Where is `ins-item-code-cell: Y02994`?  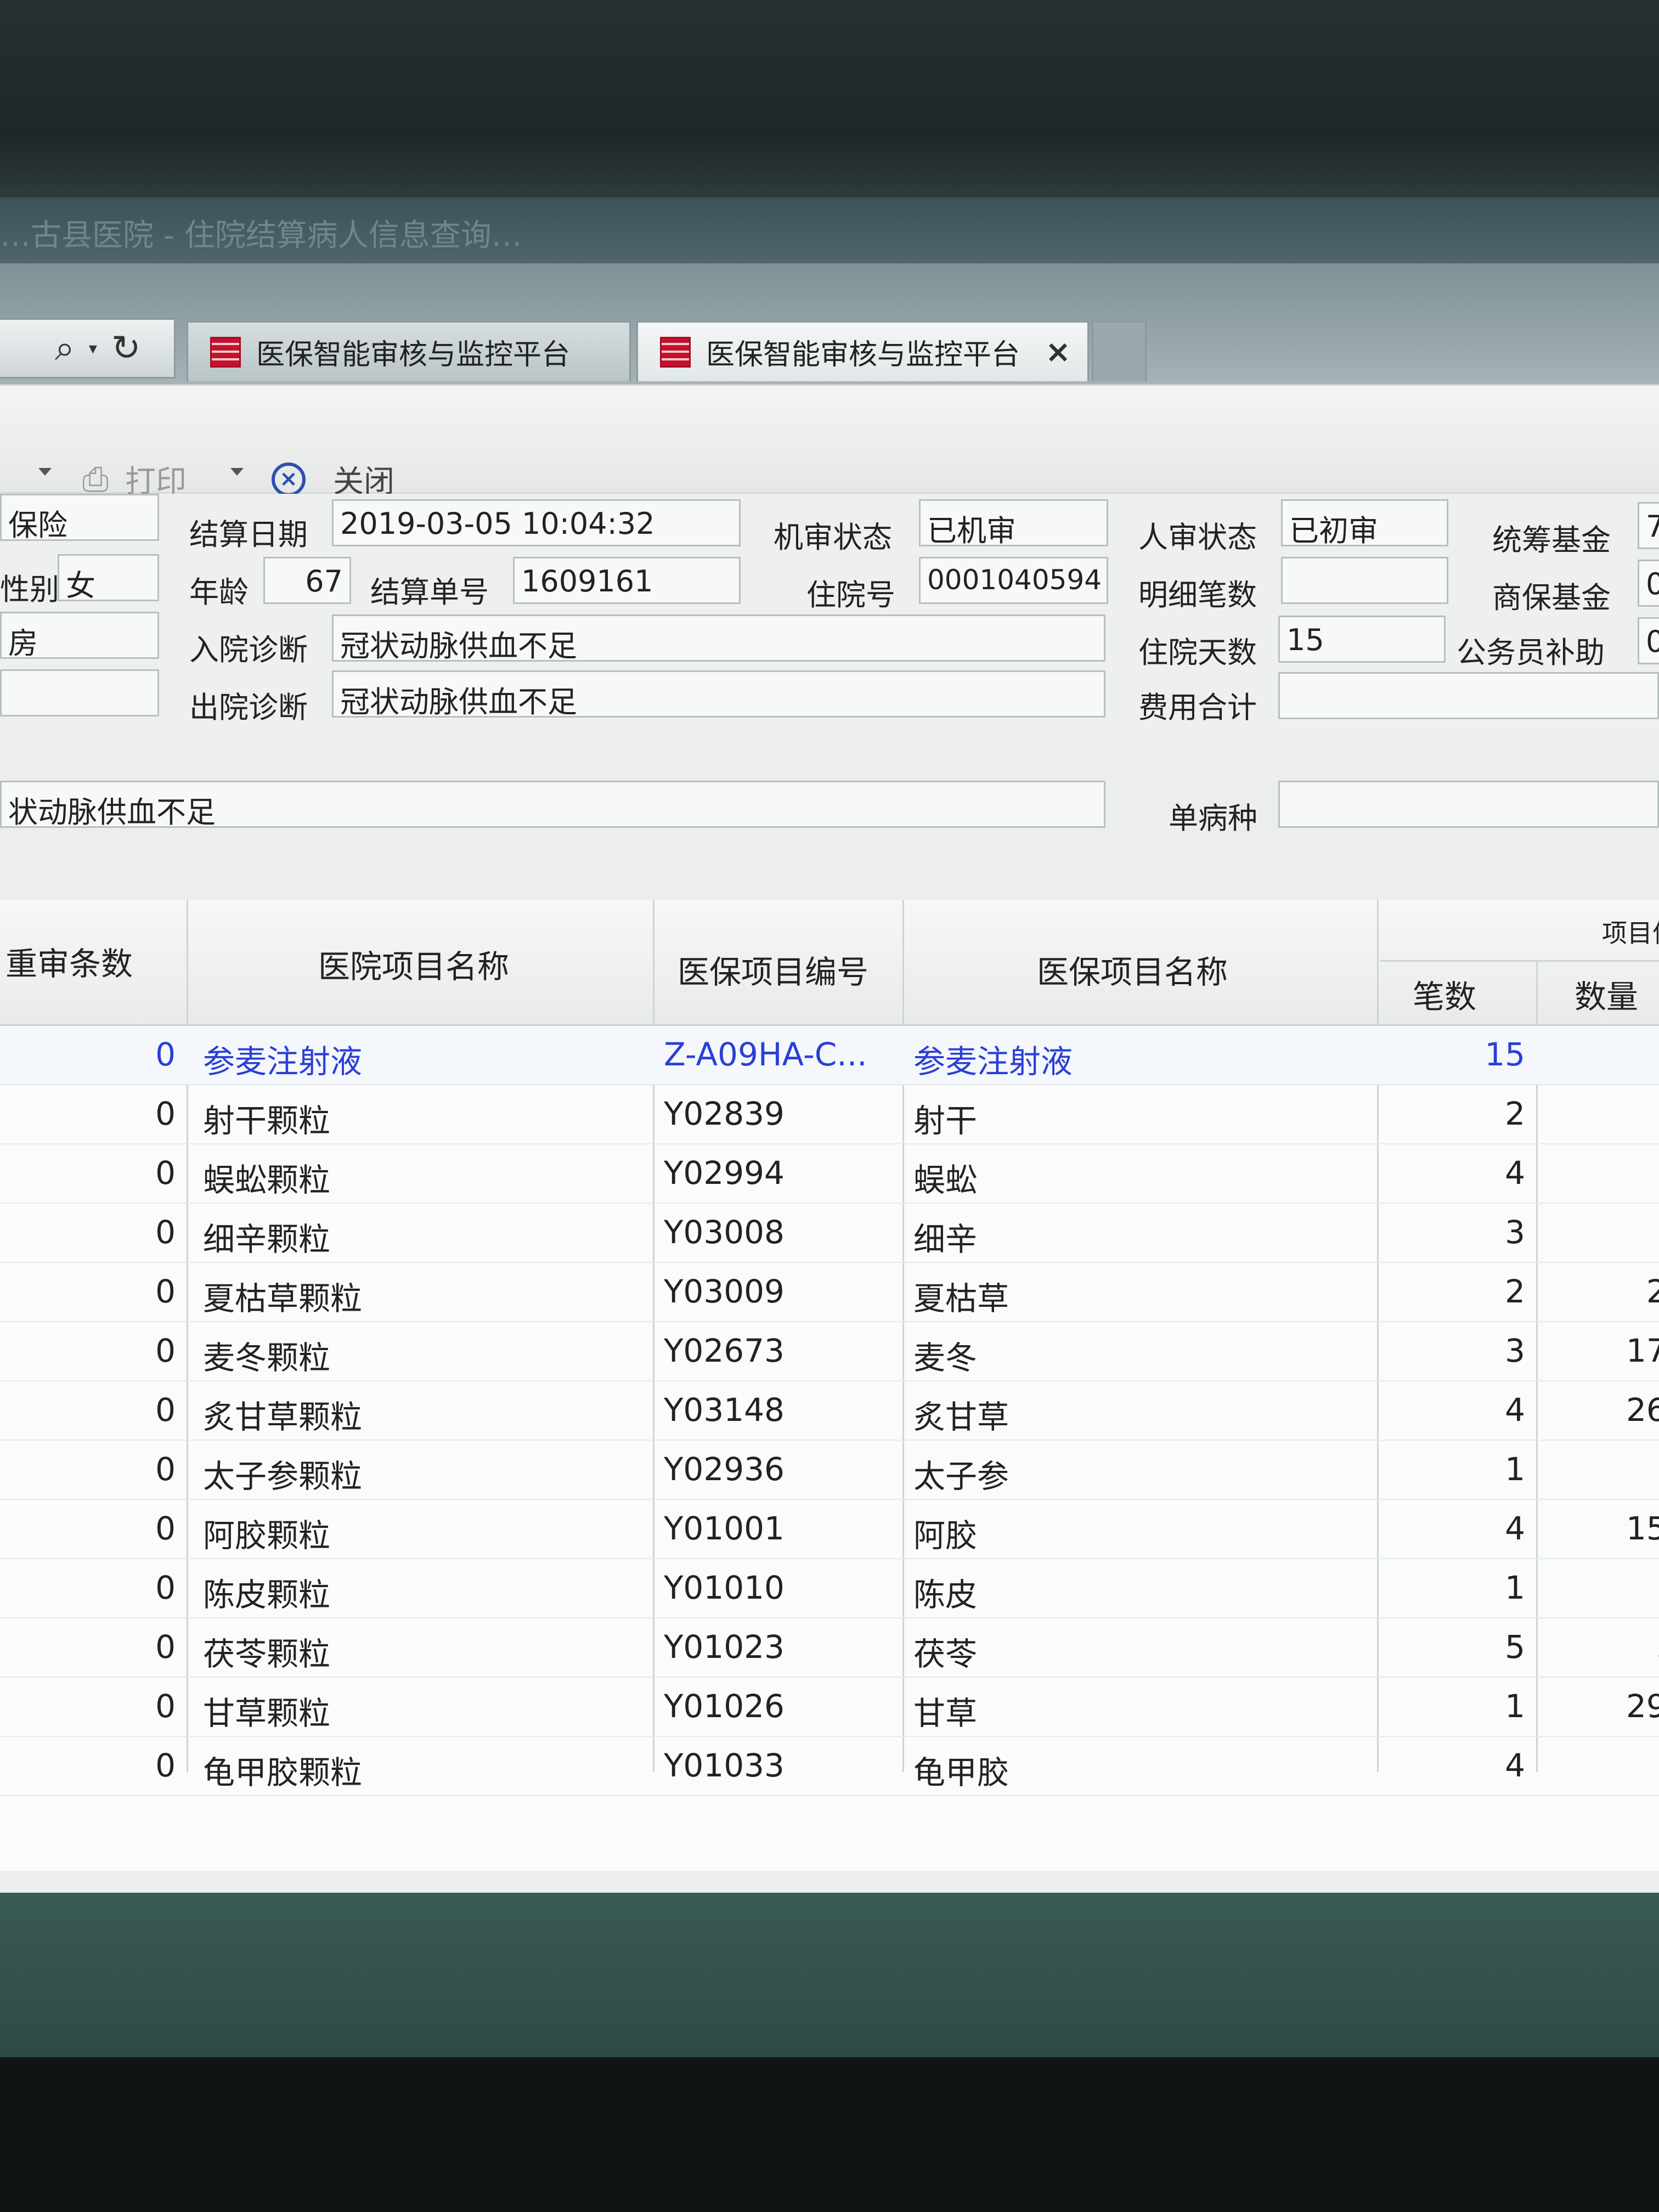
ins-item-code-cell: Y02994 is located at coordinates (725, 1173).